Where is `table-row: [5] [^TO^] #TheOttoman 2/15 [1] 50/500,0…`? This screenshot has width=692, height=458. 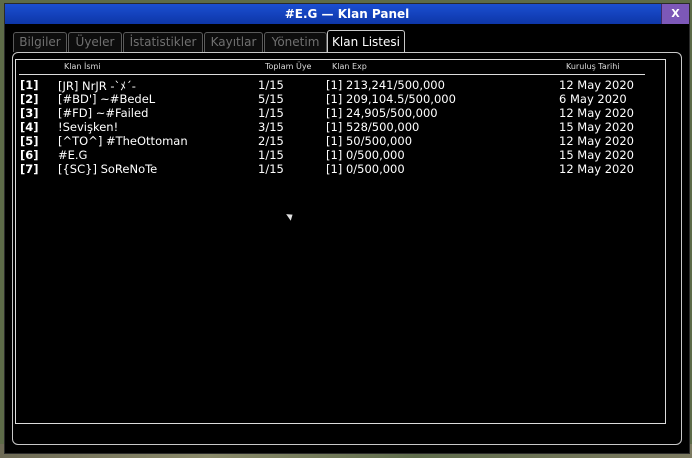
table-row: [5] [^TO^] #TheOttoman 2/15 [1] 50/500,0… is located at coordinates (340, 141).